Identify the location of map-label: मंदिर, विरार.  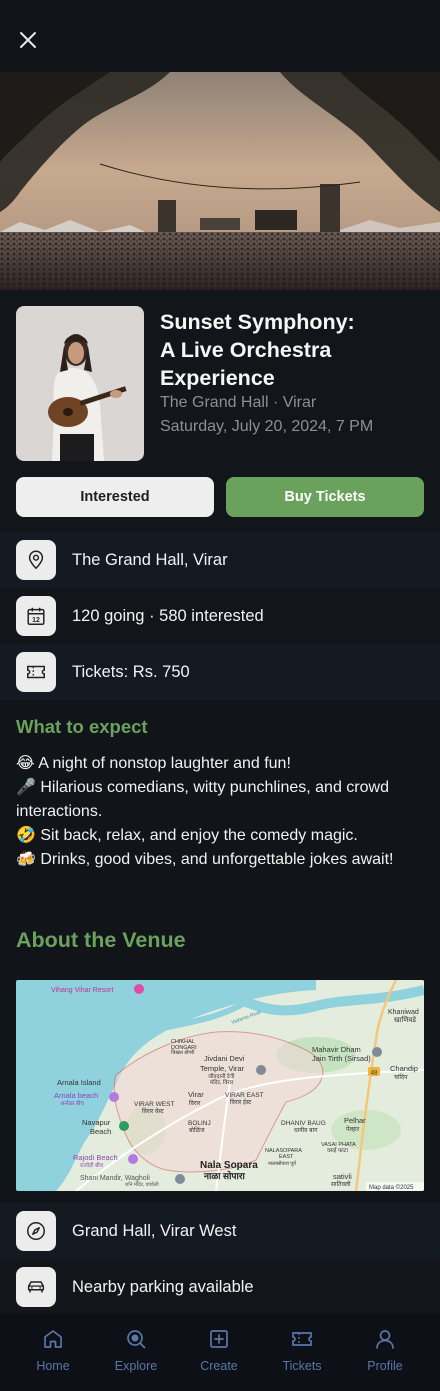
(222, 1082).